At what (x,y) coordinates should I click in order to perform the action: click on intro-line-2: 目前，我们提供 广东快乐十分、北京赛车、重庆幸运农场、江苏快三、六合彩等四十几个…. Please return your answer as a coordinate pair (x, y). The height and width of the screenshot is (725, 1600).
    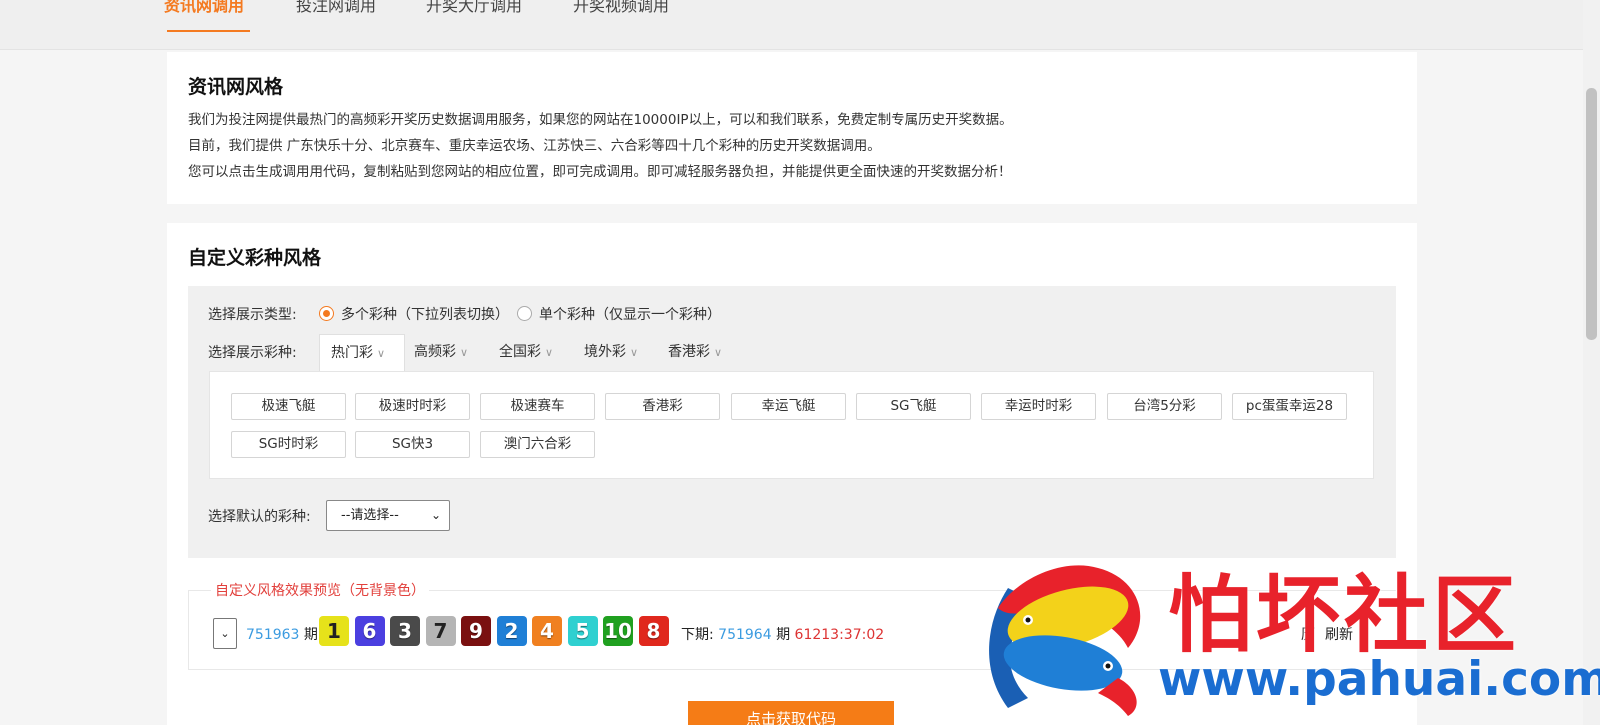
    Looking at the image, I should click on (534, 146).